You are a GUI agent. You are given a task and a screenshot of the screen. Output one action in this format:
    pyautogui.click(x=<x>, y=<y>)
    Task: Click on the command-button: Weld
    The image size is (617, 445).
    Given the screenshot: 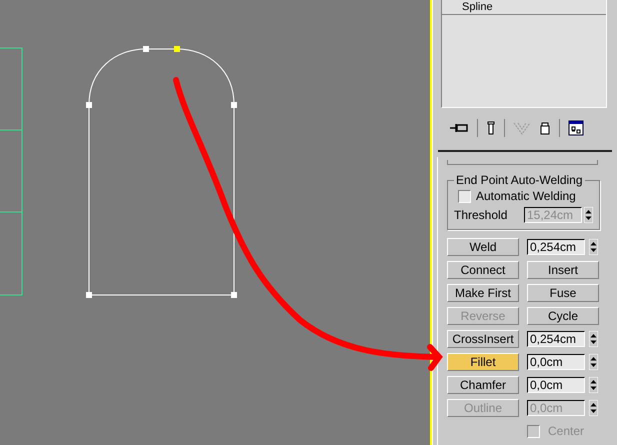 What is the action you would take?
    pyautogui.click(x=483, y=247)
    